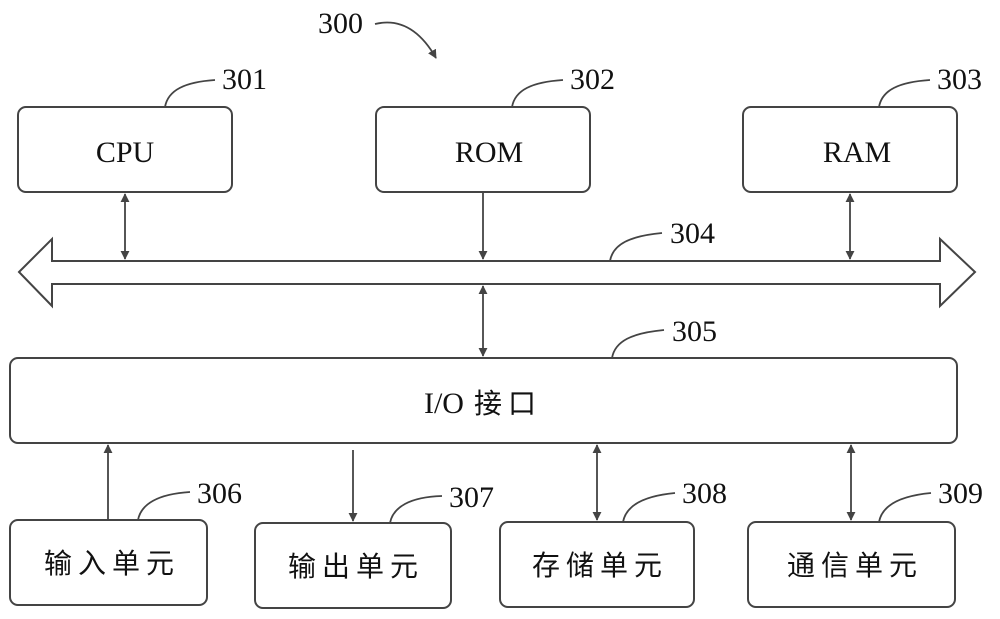 Image resolution: width=1000 pixels, height=619 pixels. I want to click on cpu-ref: 301, so click(244, 79).